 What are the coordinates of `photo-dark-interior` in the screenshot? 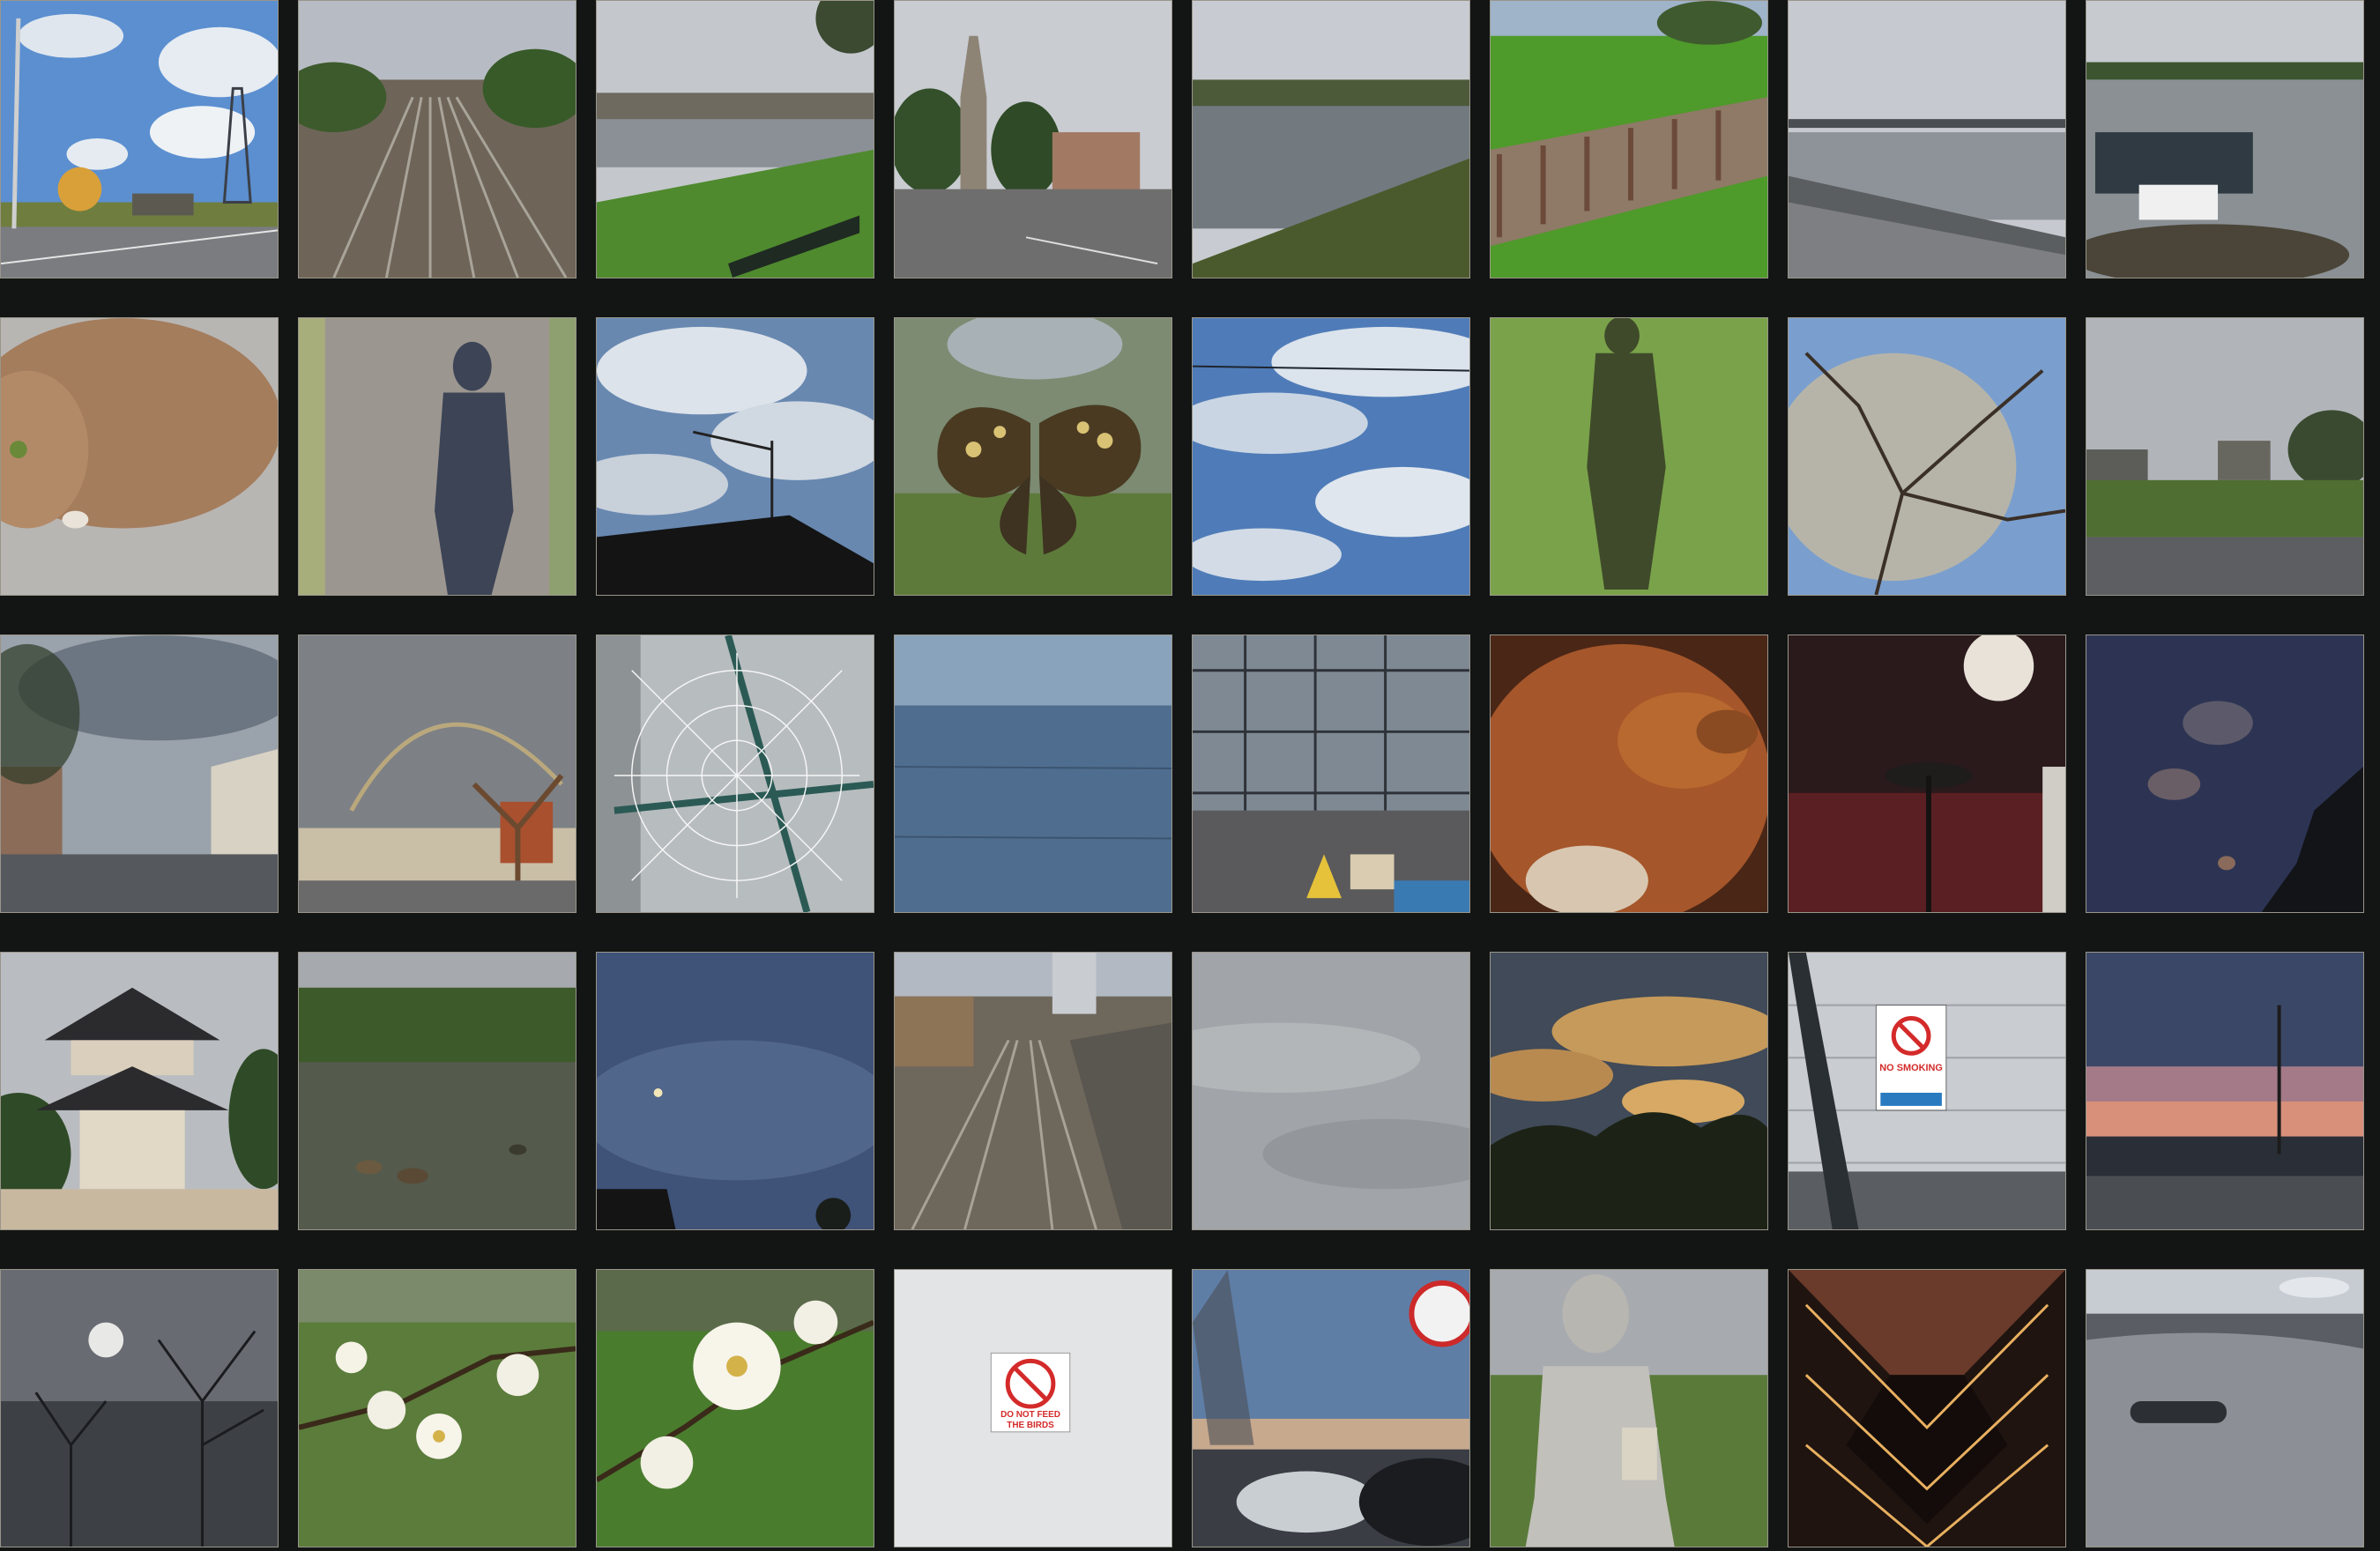 It's located at (1927, 773).